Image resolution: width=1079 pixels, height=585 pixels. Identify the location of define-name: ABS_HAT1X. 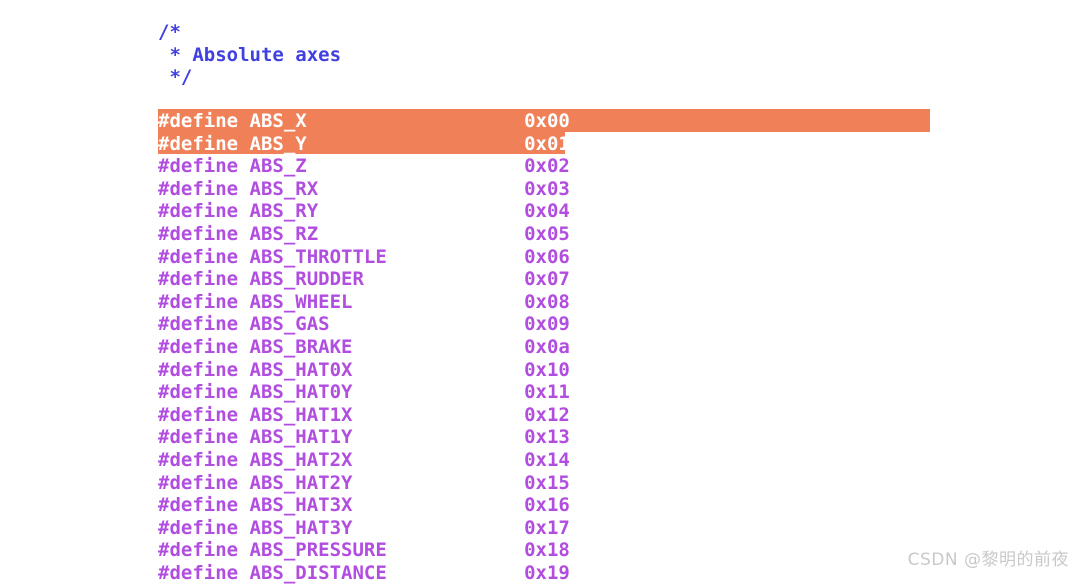
(301, 414).